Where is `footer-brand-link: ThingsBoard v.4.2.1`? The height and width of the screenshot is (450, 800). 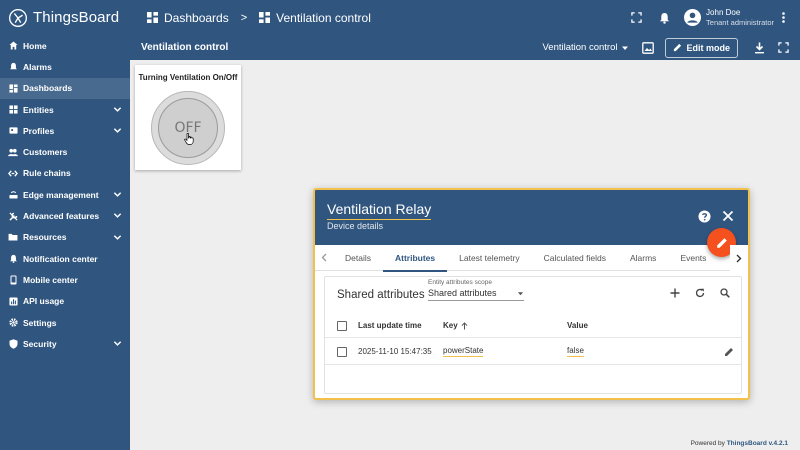
footer-brand-link: ThingsBoard v.4.2.1 is located at coordinates (757, 443).